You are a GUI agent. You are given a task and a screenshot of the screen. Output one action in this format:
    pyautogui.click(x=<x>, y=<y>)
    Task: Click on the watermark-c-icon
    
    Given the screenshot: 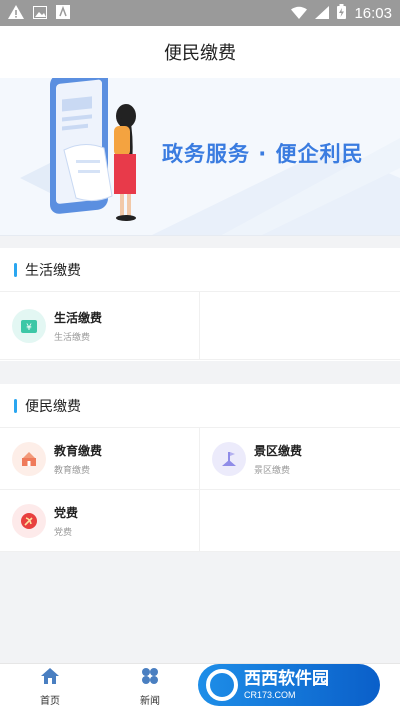 What is the action you would take?
    pyautogui.click(x=222, y=685)
    